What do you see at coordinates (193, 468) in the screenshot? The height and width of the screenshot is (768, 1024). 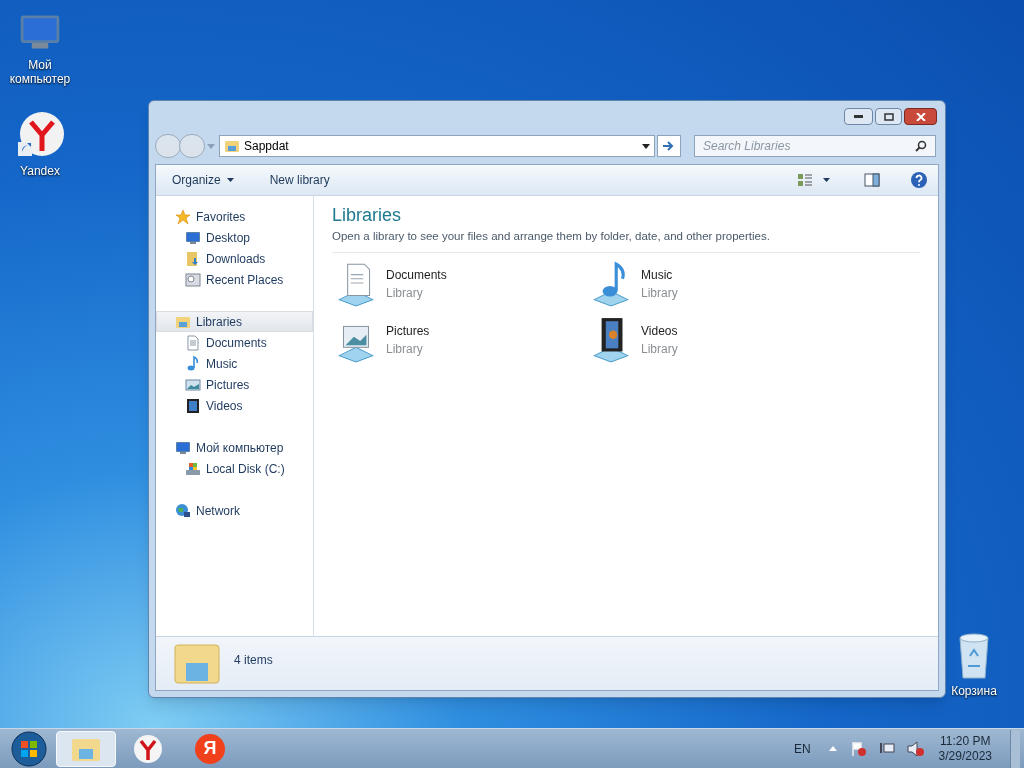 I see `disk-icon` at bounding box center [193, 468].